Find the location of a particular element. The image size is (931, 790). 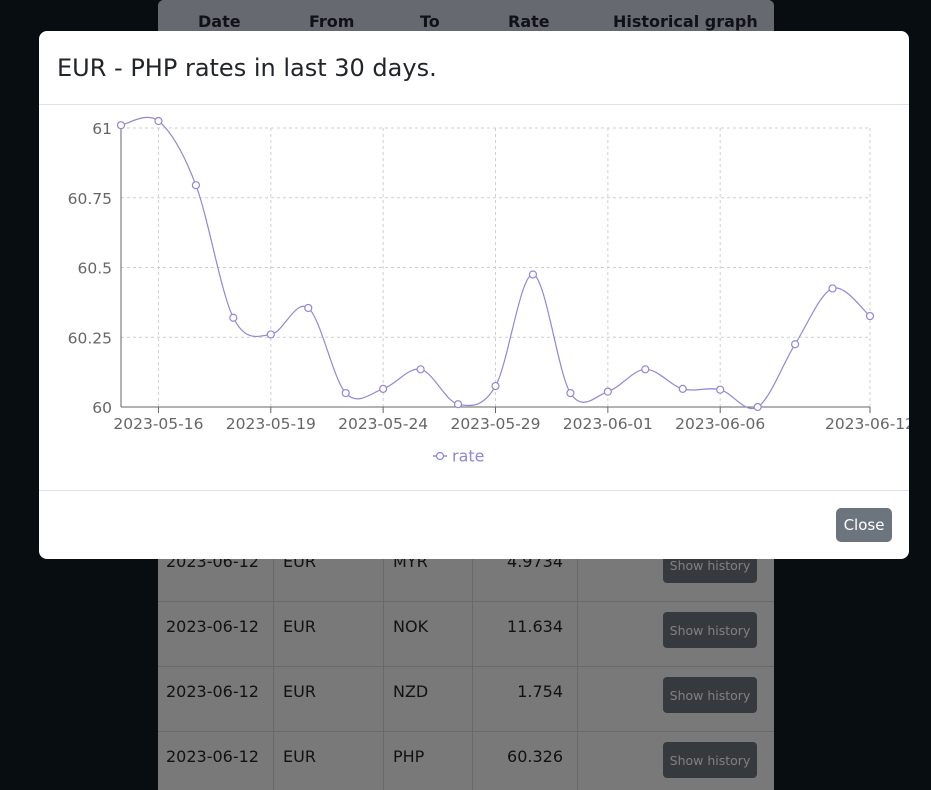

x-tick-label: 2023-05-19 is located at coordinates (271, 424).